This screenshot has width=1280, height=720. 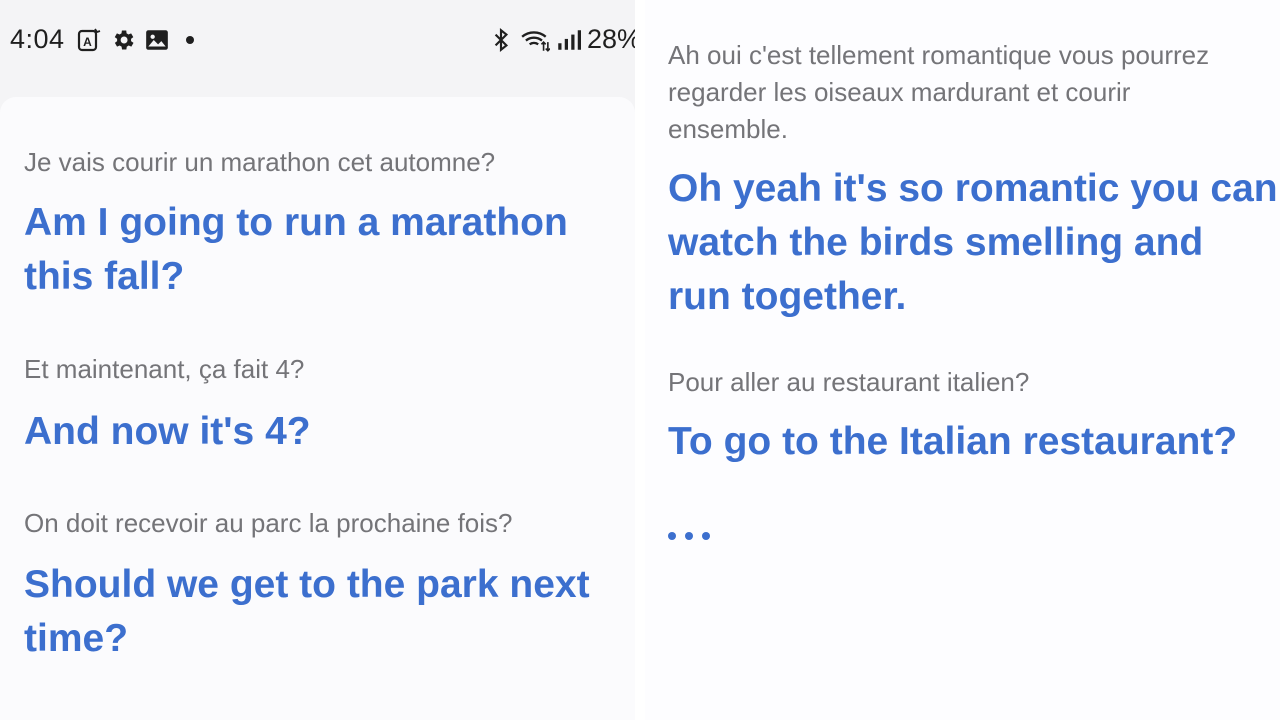 I want to click on source-text: Et maintenant, ça fait 4?, so click(x=164, y=369).